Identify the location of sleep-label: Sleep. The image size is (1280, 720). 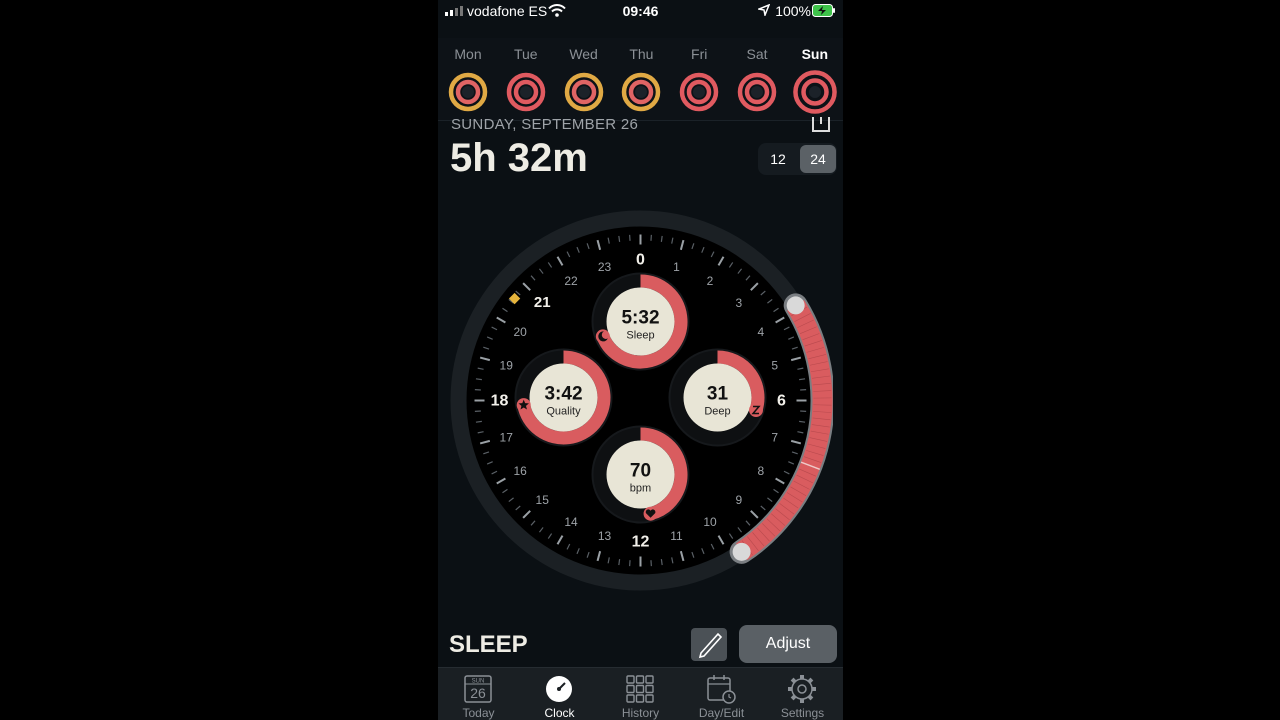
(640, 336).